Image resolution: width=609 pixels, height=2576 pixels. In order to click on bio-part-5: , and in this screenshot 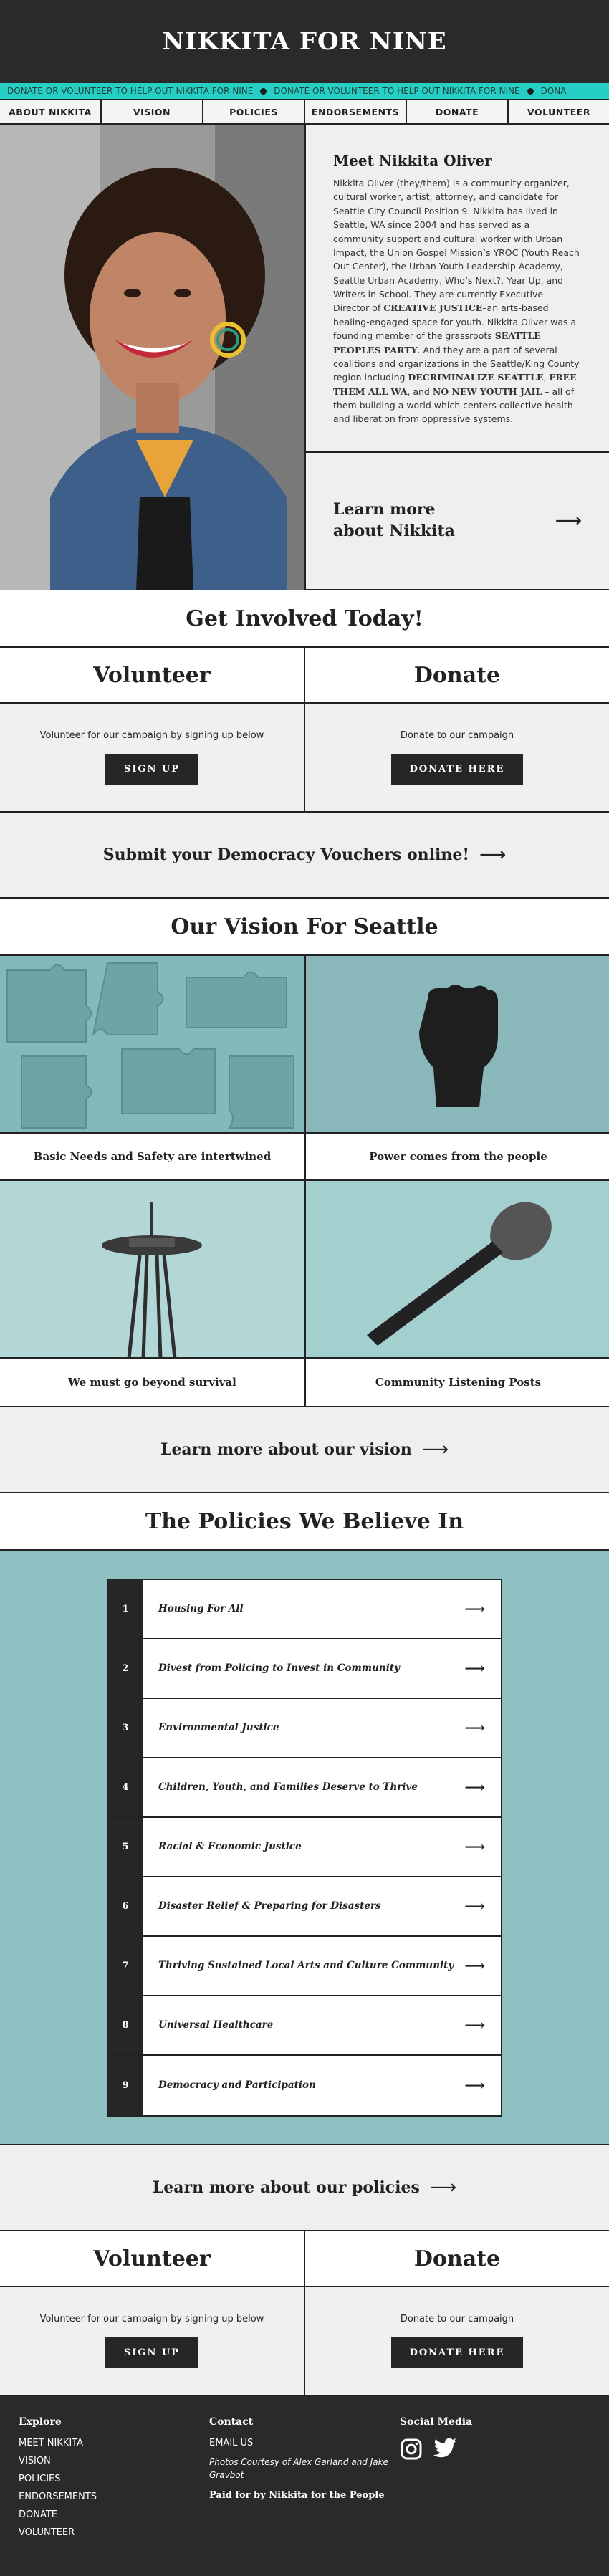, I will do `click(420, 391)`.